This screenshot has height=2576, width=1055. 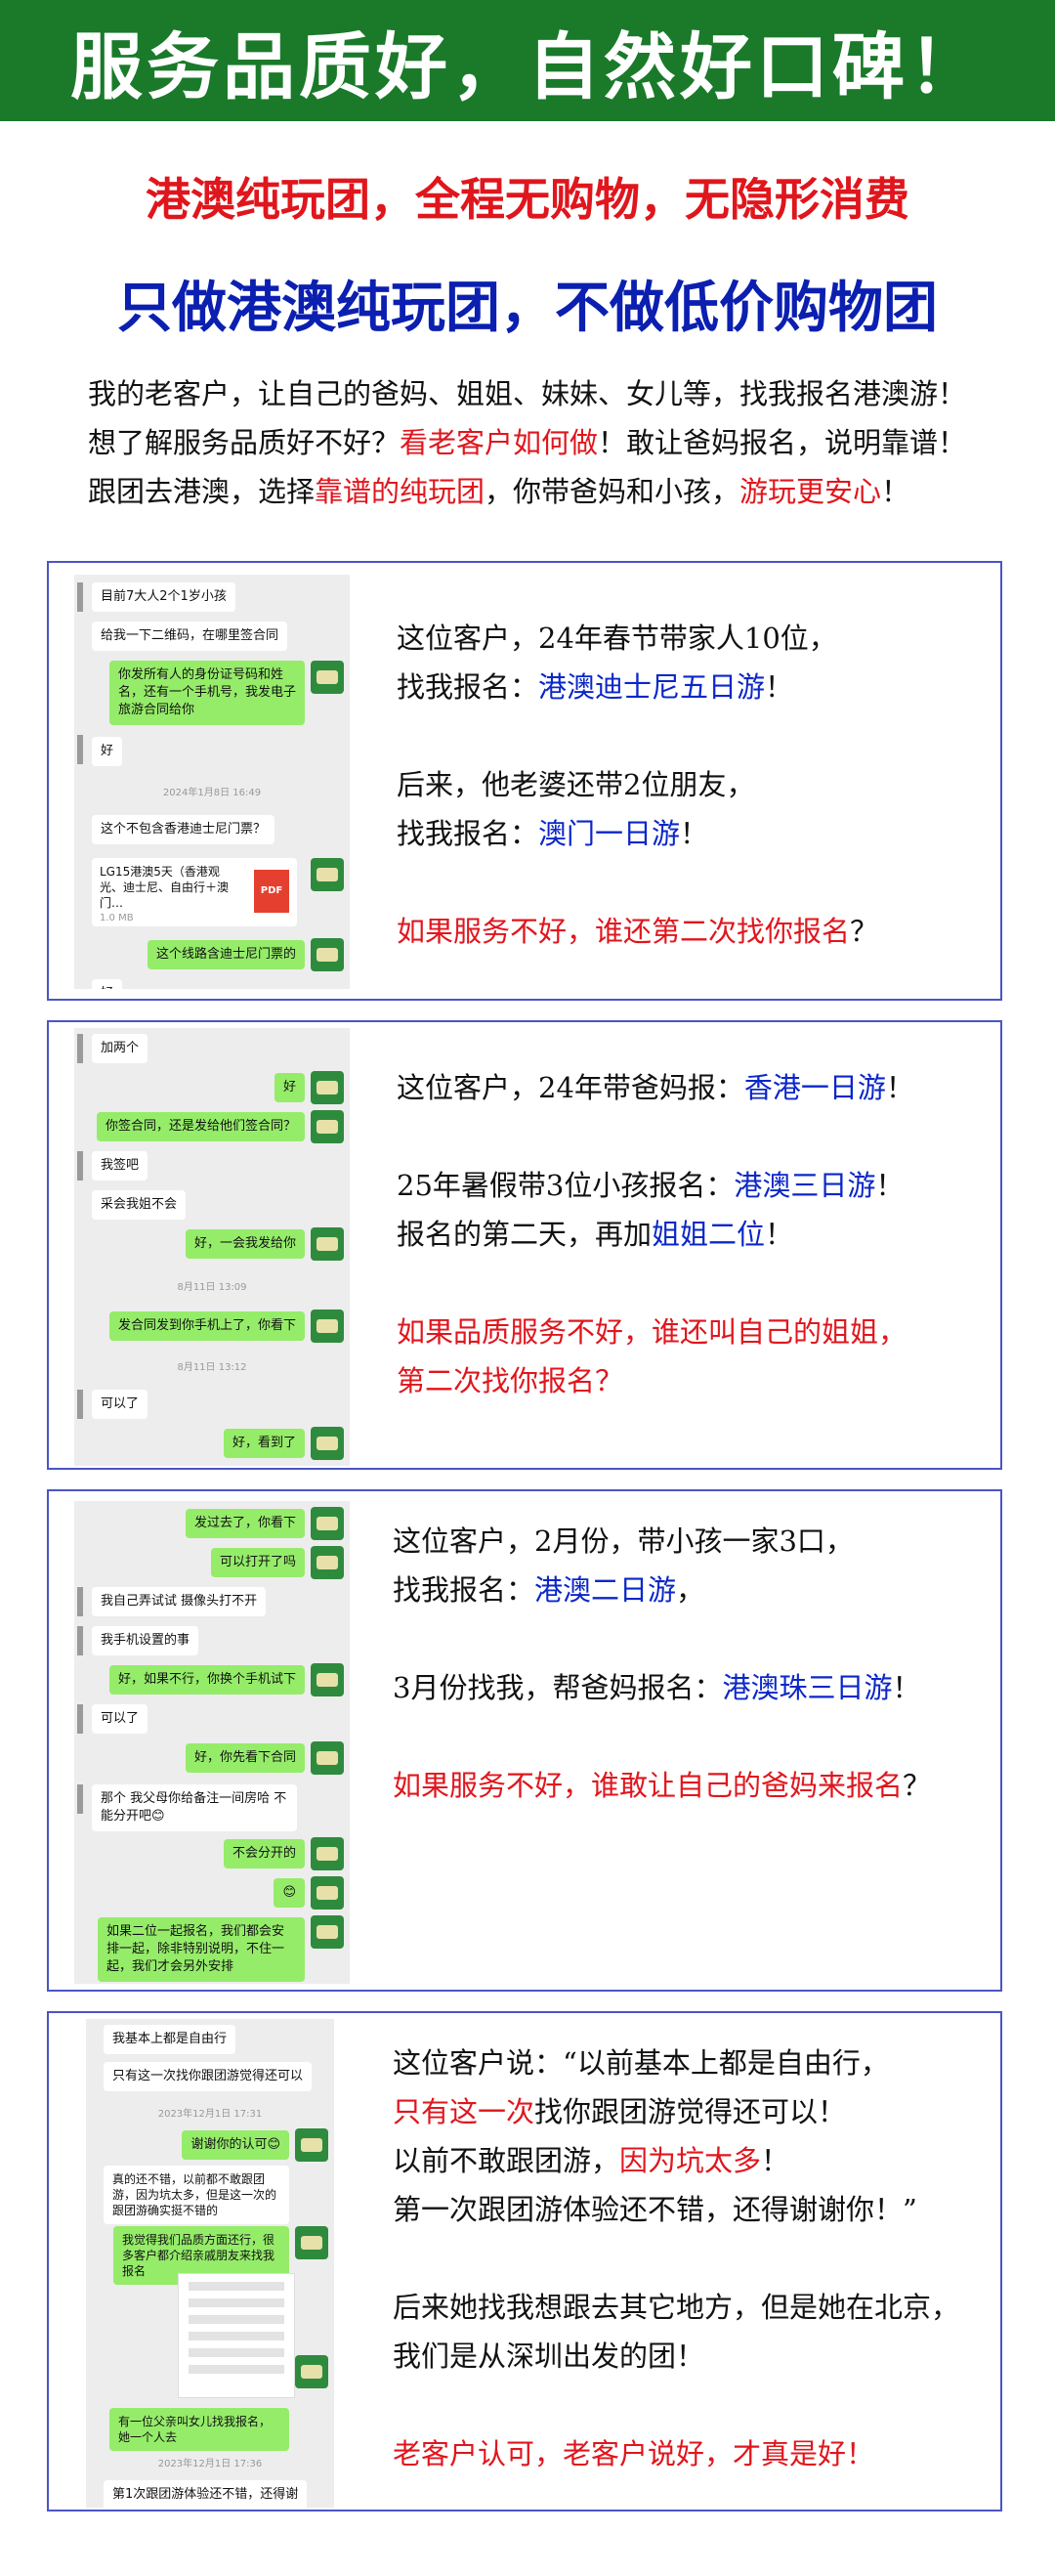 I want to click on intro-line-3: 跟团去港澳，选择靠谱的纯玩团，你带爸妈和小孩，游玩更安心！, so click(x=547, y=492).